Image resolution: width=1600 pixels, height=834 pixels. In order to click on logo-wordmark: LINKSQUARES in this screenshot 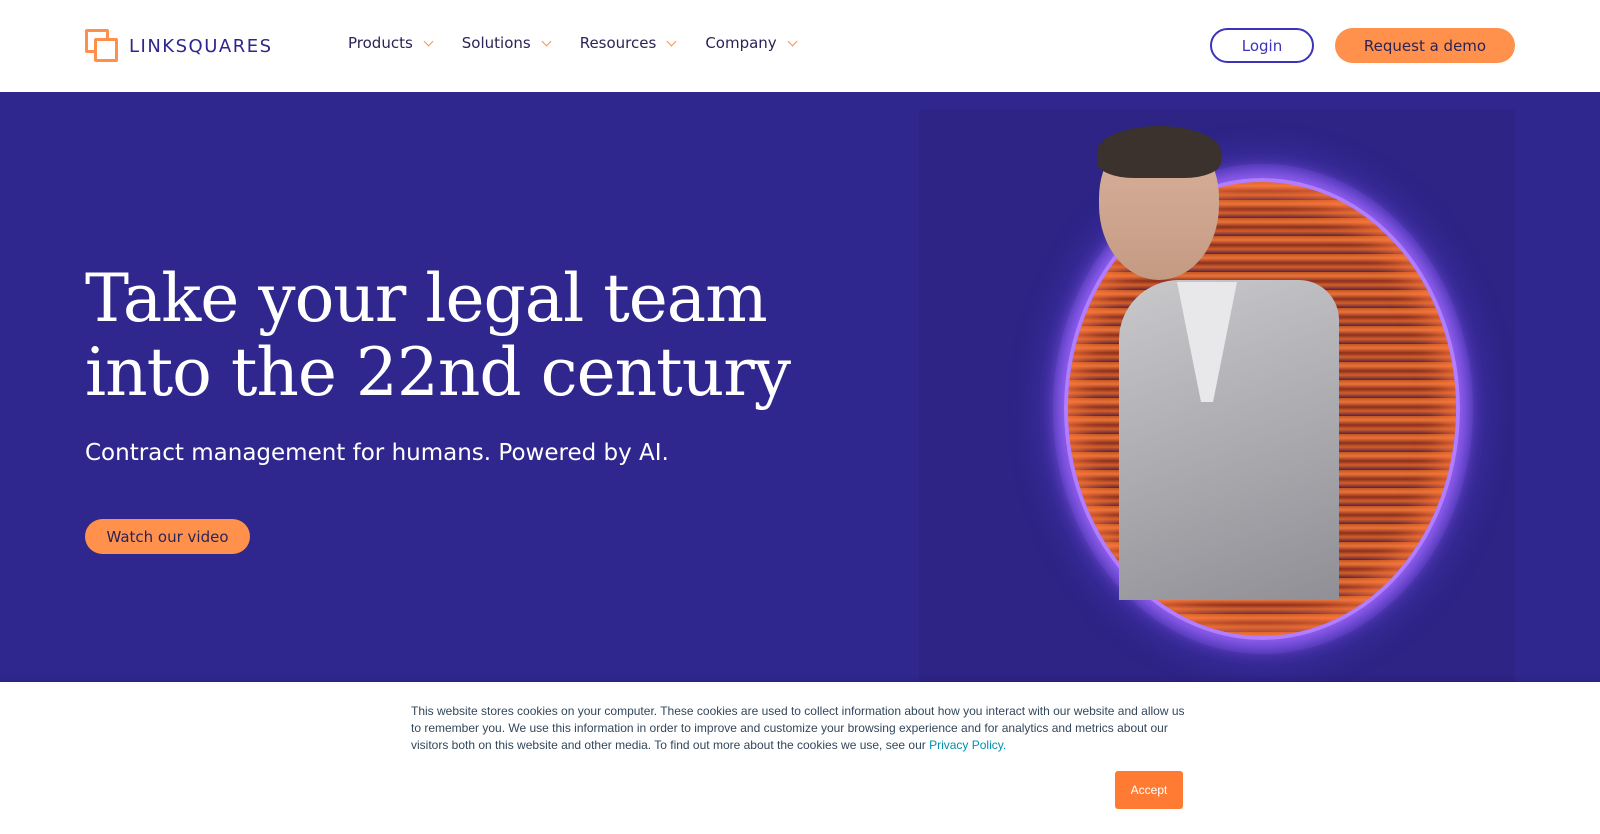, I will do `click(201, 46)`.